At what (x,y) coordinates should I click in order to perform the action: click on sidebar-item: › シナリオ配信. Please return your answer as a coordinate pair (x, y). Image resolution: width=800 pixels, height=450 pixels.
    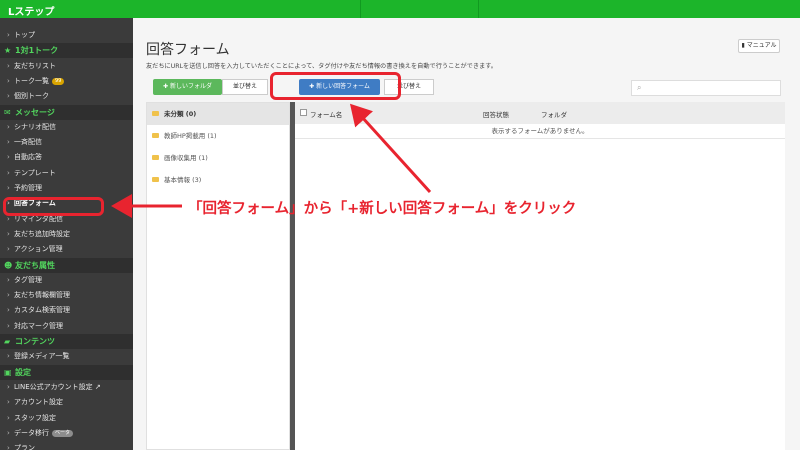
    Looking at the image, I should click on (66, 127).